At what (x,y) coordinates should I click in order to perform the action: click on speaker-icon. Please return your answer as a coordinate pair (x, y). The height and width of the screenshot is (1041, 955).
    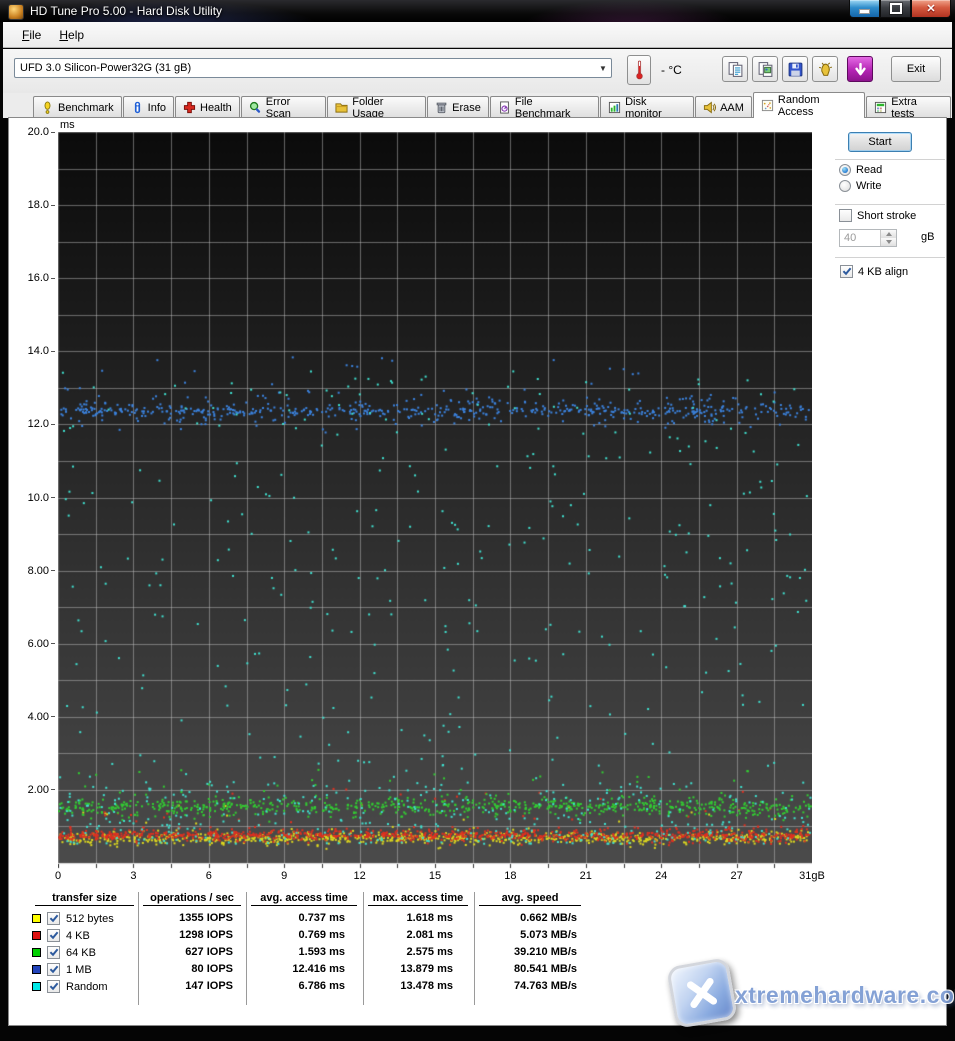
    Looking at the image, I should click on (710, 107).